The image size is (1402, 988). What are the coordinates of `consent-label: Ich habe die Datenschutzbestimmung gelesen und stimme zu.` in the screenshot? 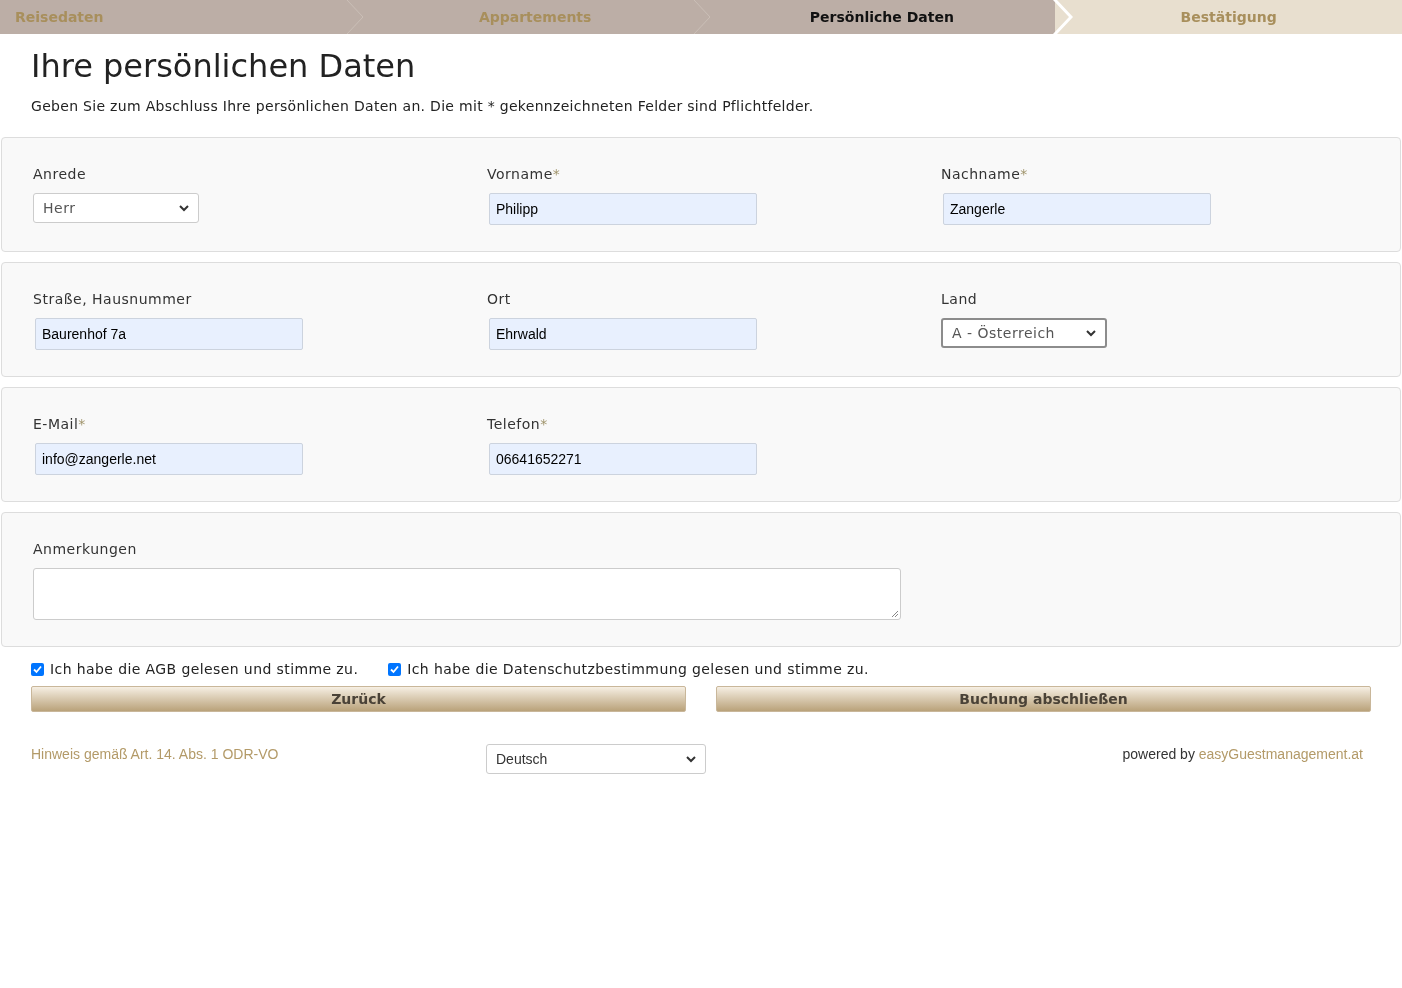 It's located at (638, 669).